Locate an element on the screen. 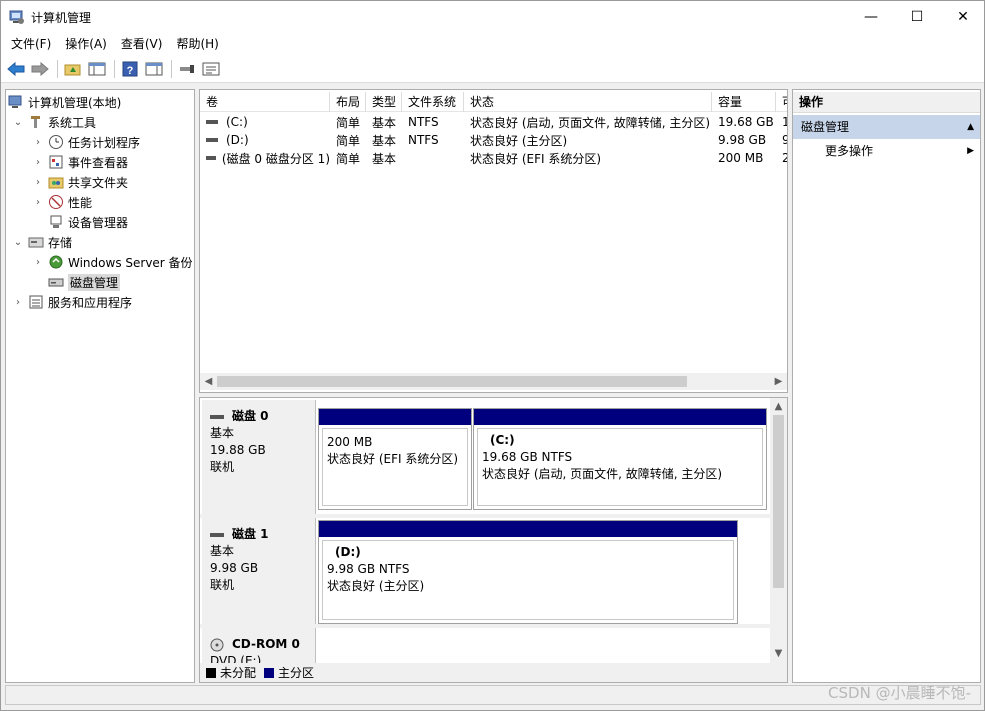 This screenshot has width=985, height=711. cell-status: 状态良好 (EFI 系统分区) is located at coordinates (536, 158).